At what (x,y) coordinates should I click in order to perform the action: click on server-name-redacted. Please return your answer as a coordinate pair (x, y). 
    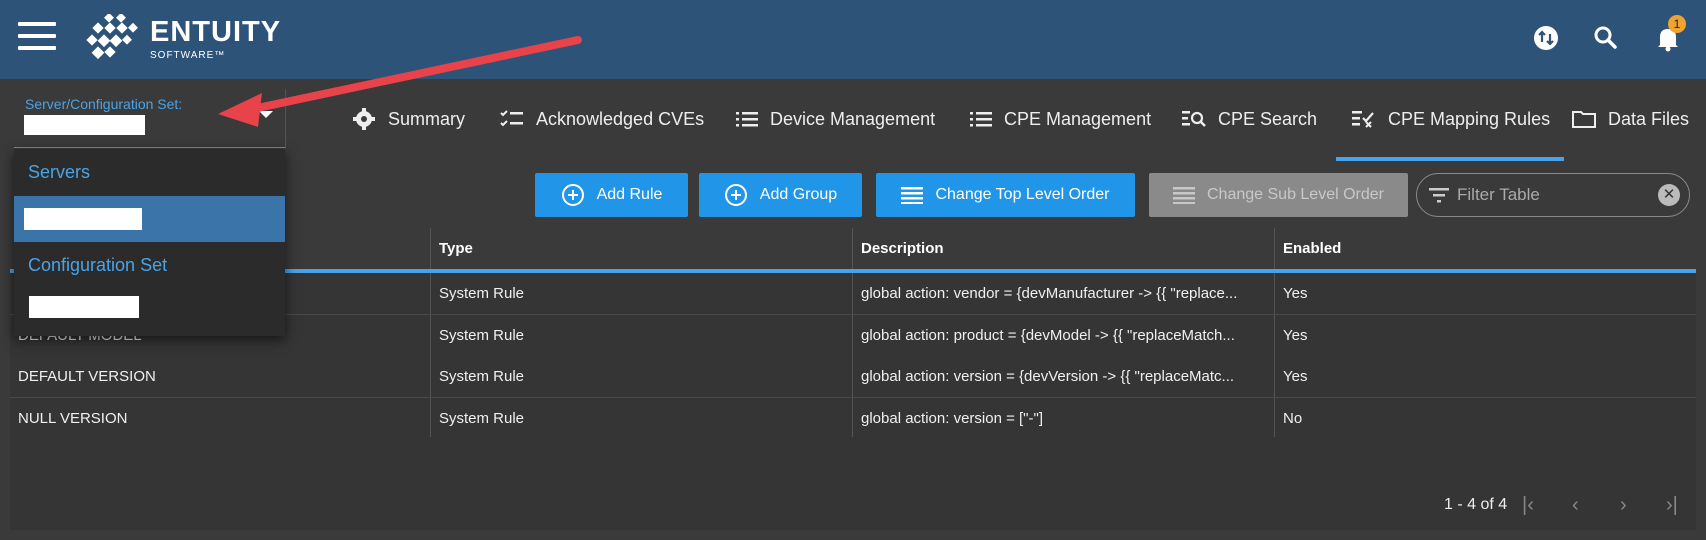
    Looking at the image, I should click on (83, 219).